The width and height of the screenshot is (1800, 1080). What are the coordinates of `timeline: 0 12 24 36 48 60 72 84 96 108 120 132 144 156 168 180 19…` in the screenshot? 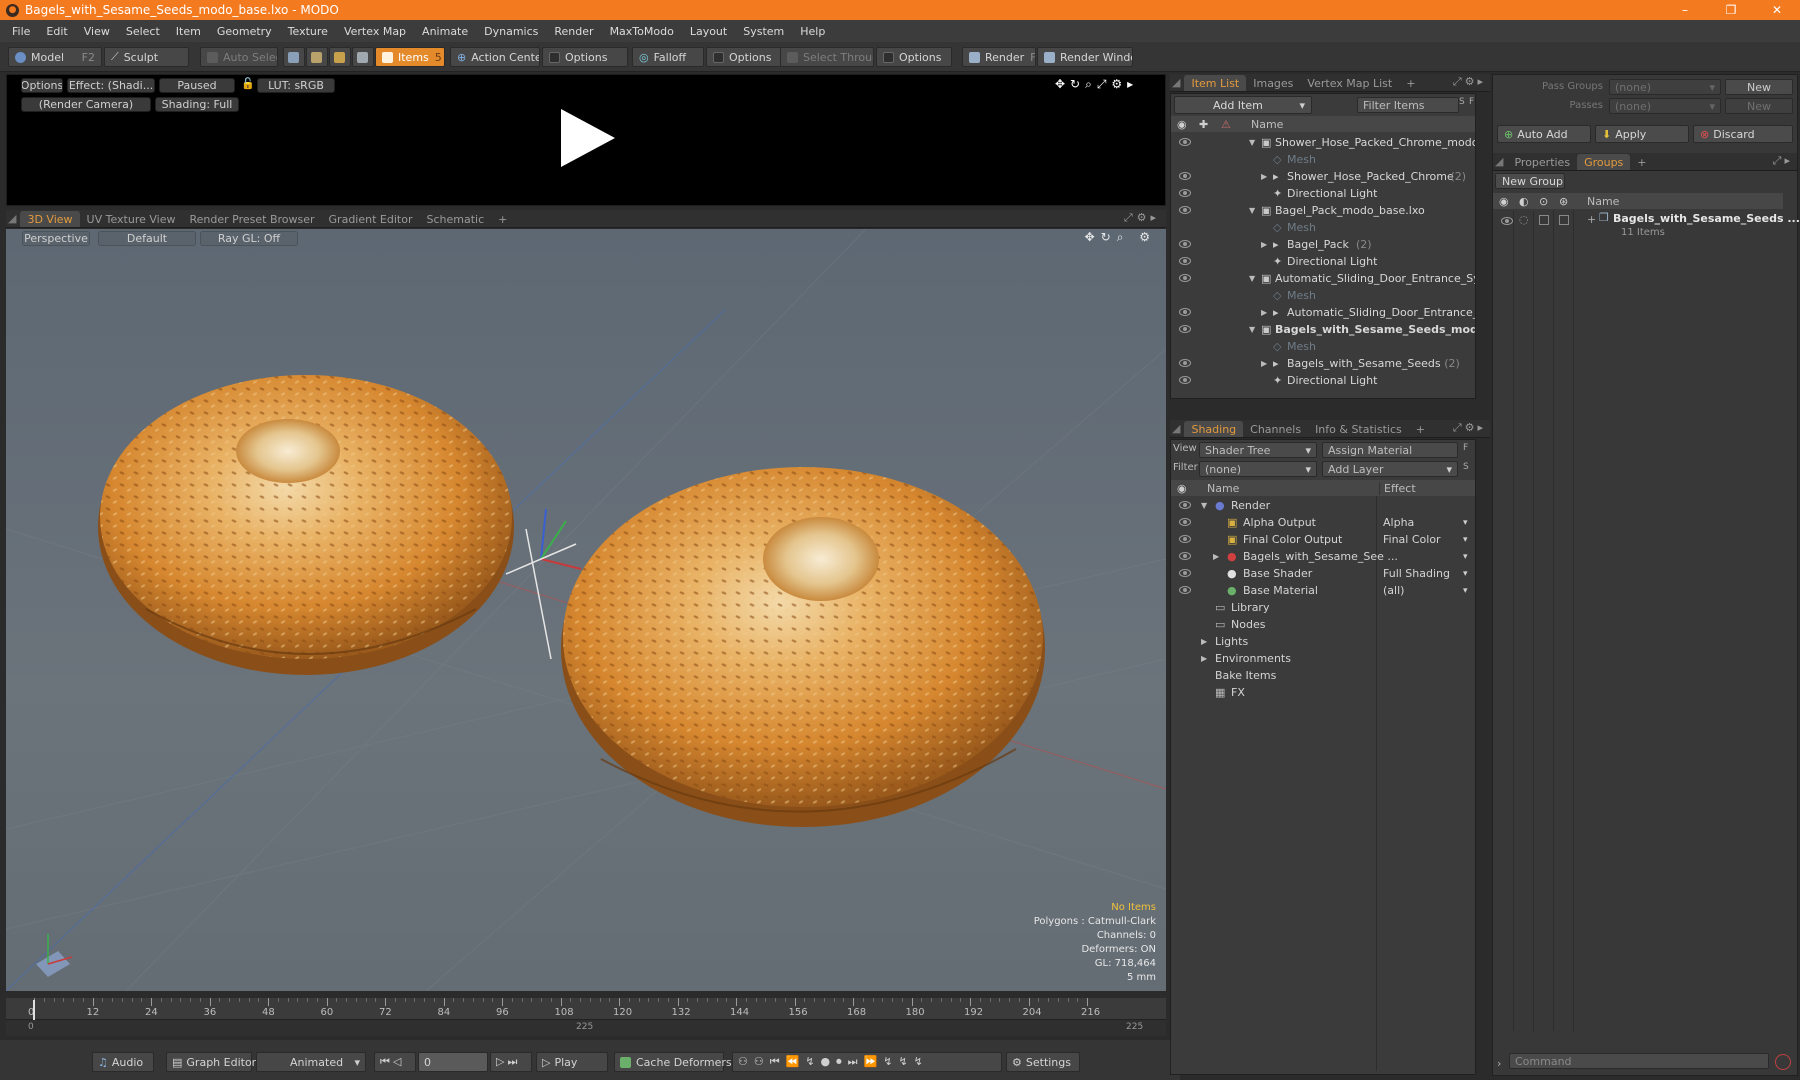 It's located at (586, 1017).